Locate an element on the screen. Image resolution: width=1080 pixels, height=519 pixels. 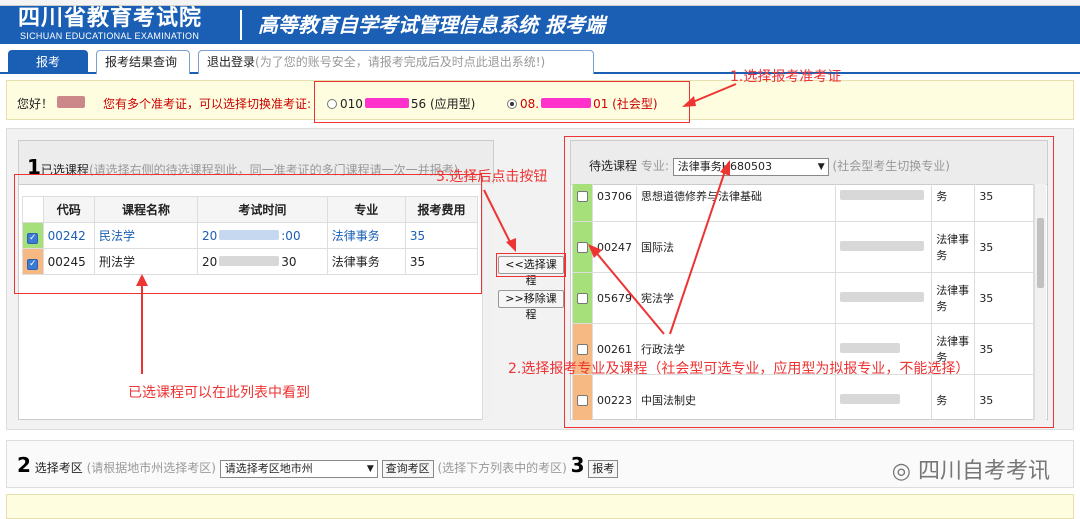
system-title: 高等教育自学考试管理信息系统 报考端 is located at coordinates (431, 25).